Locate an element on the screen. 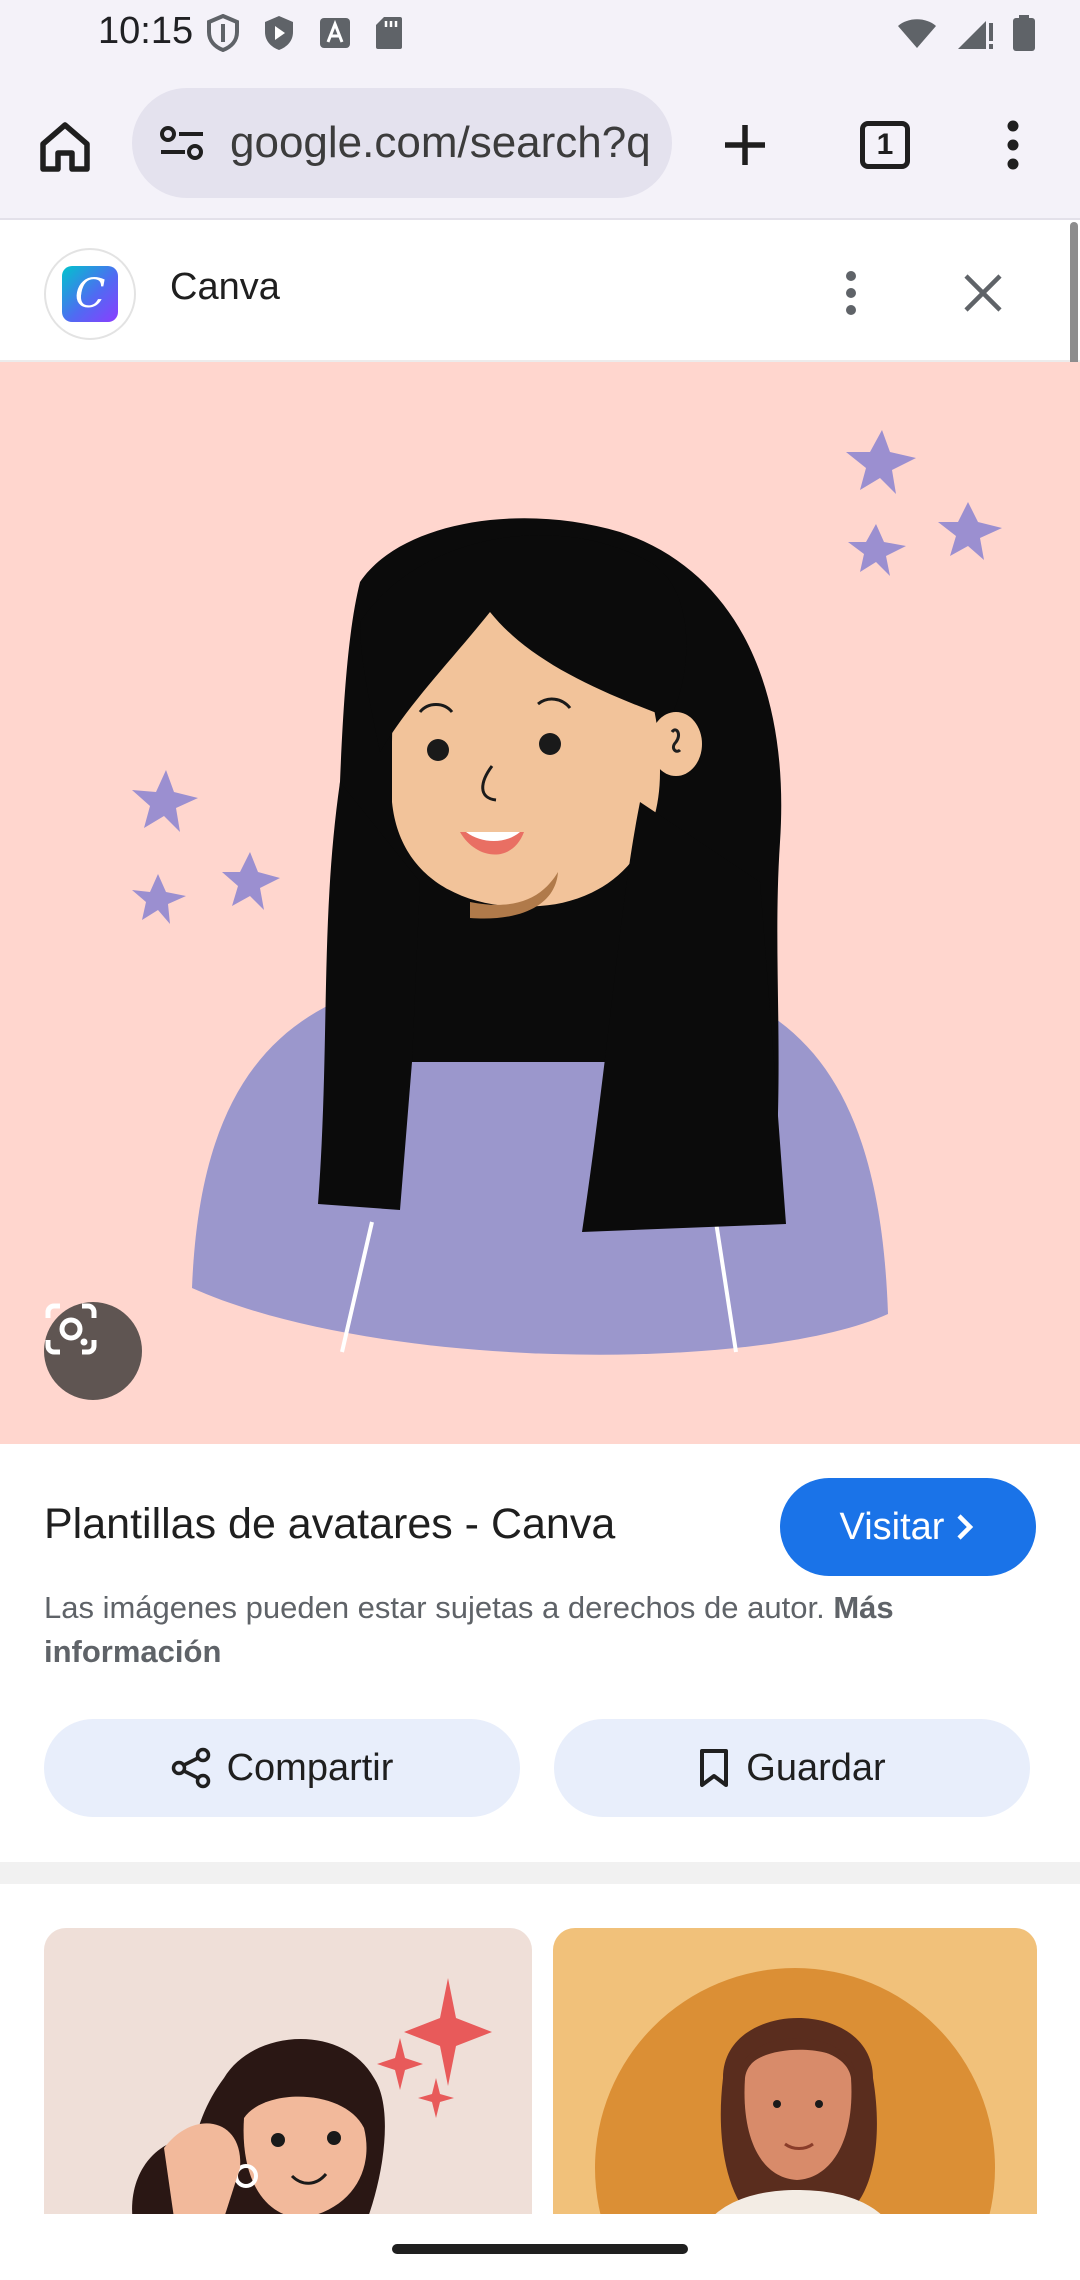  home-button is located at coordinates (65, 147).